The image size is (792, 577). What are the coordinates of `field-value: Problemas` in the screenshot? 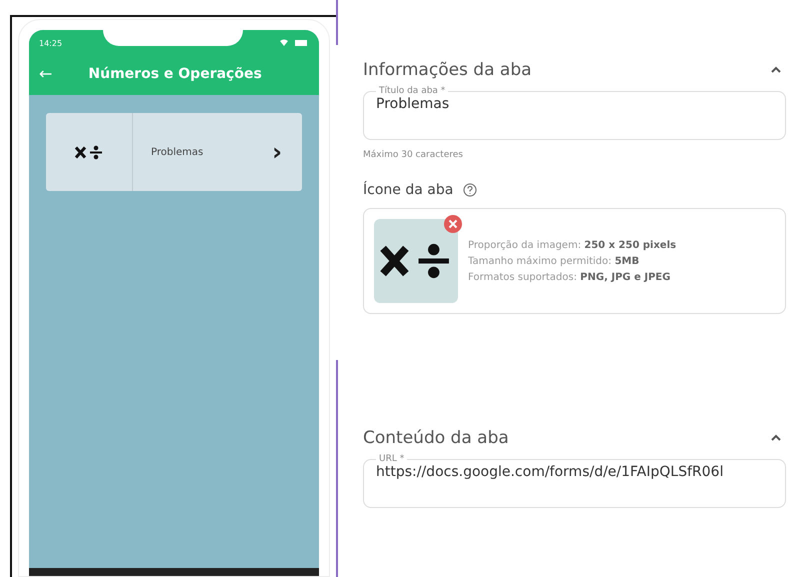 It's located at (413, 104).